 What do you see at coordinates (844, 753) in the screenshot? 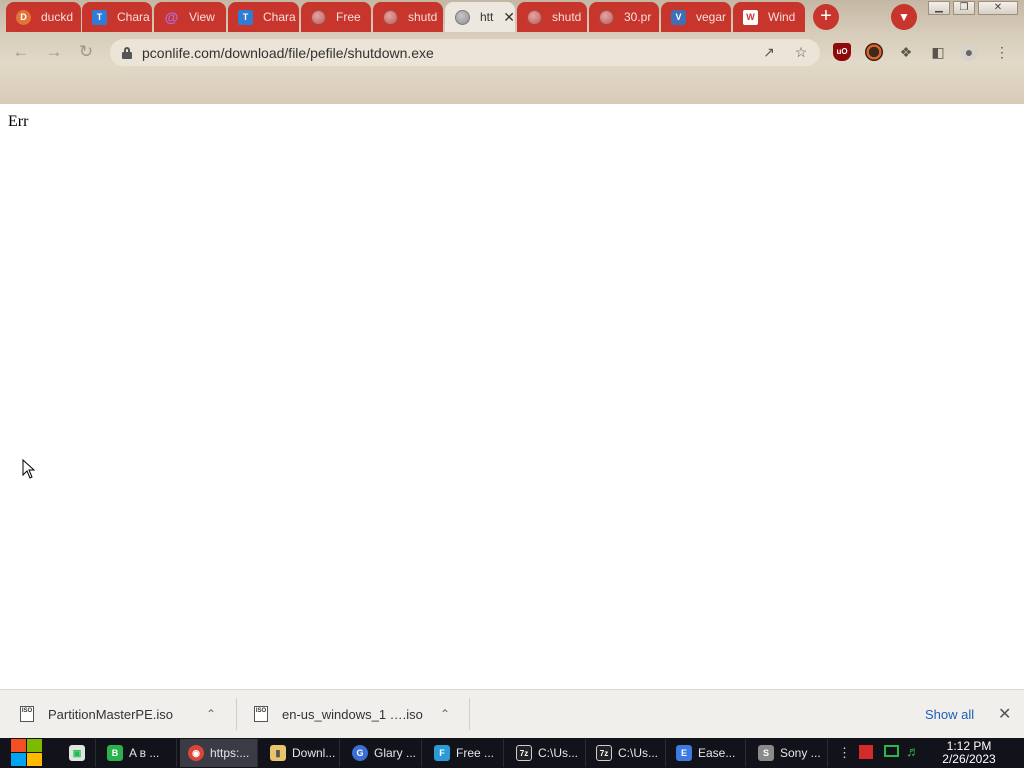
I see `tray-overflow-icon: ⋮` at bounding box center [844, 753].